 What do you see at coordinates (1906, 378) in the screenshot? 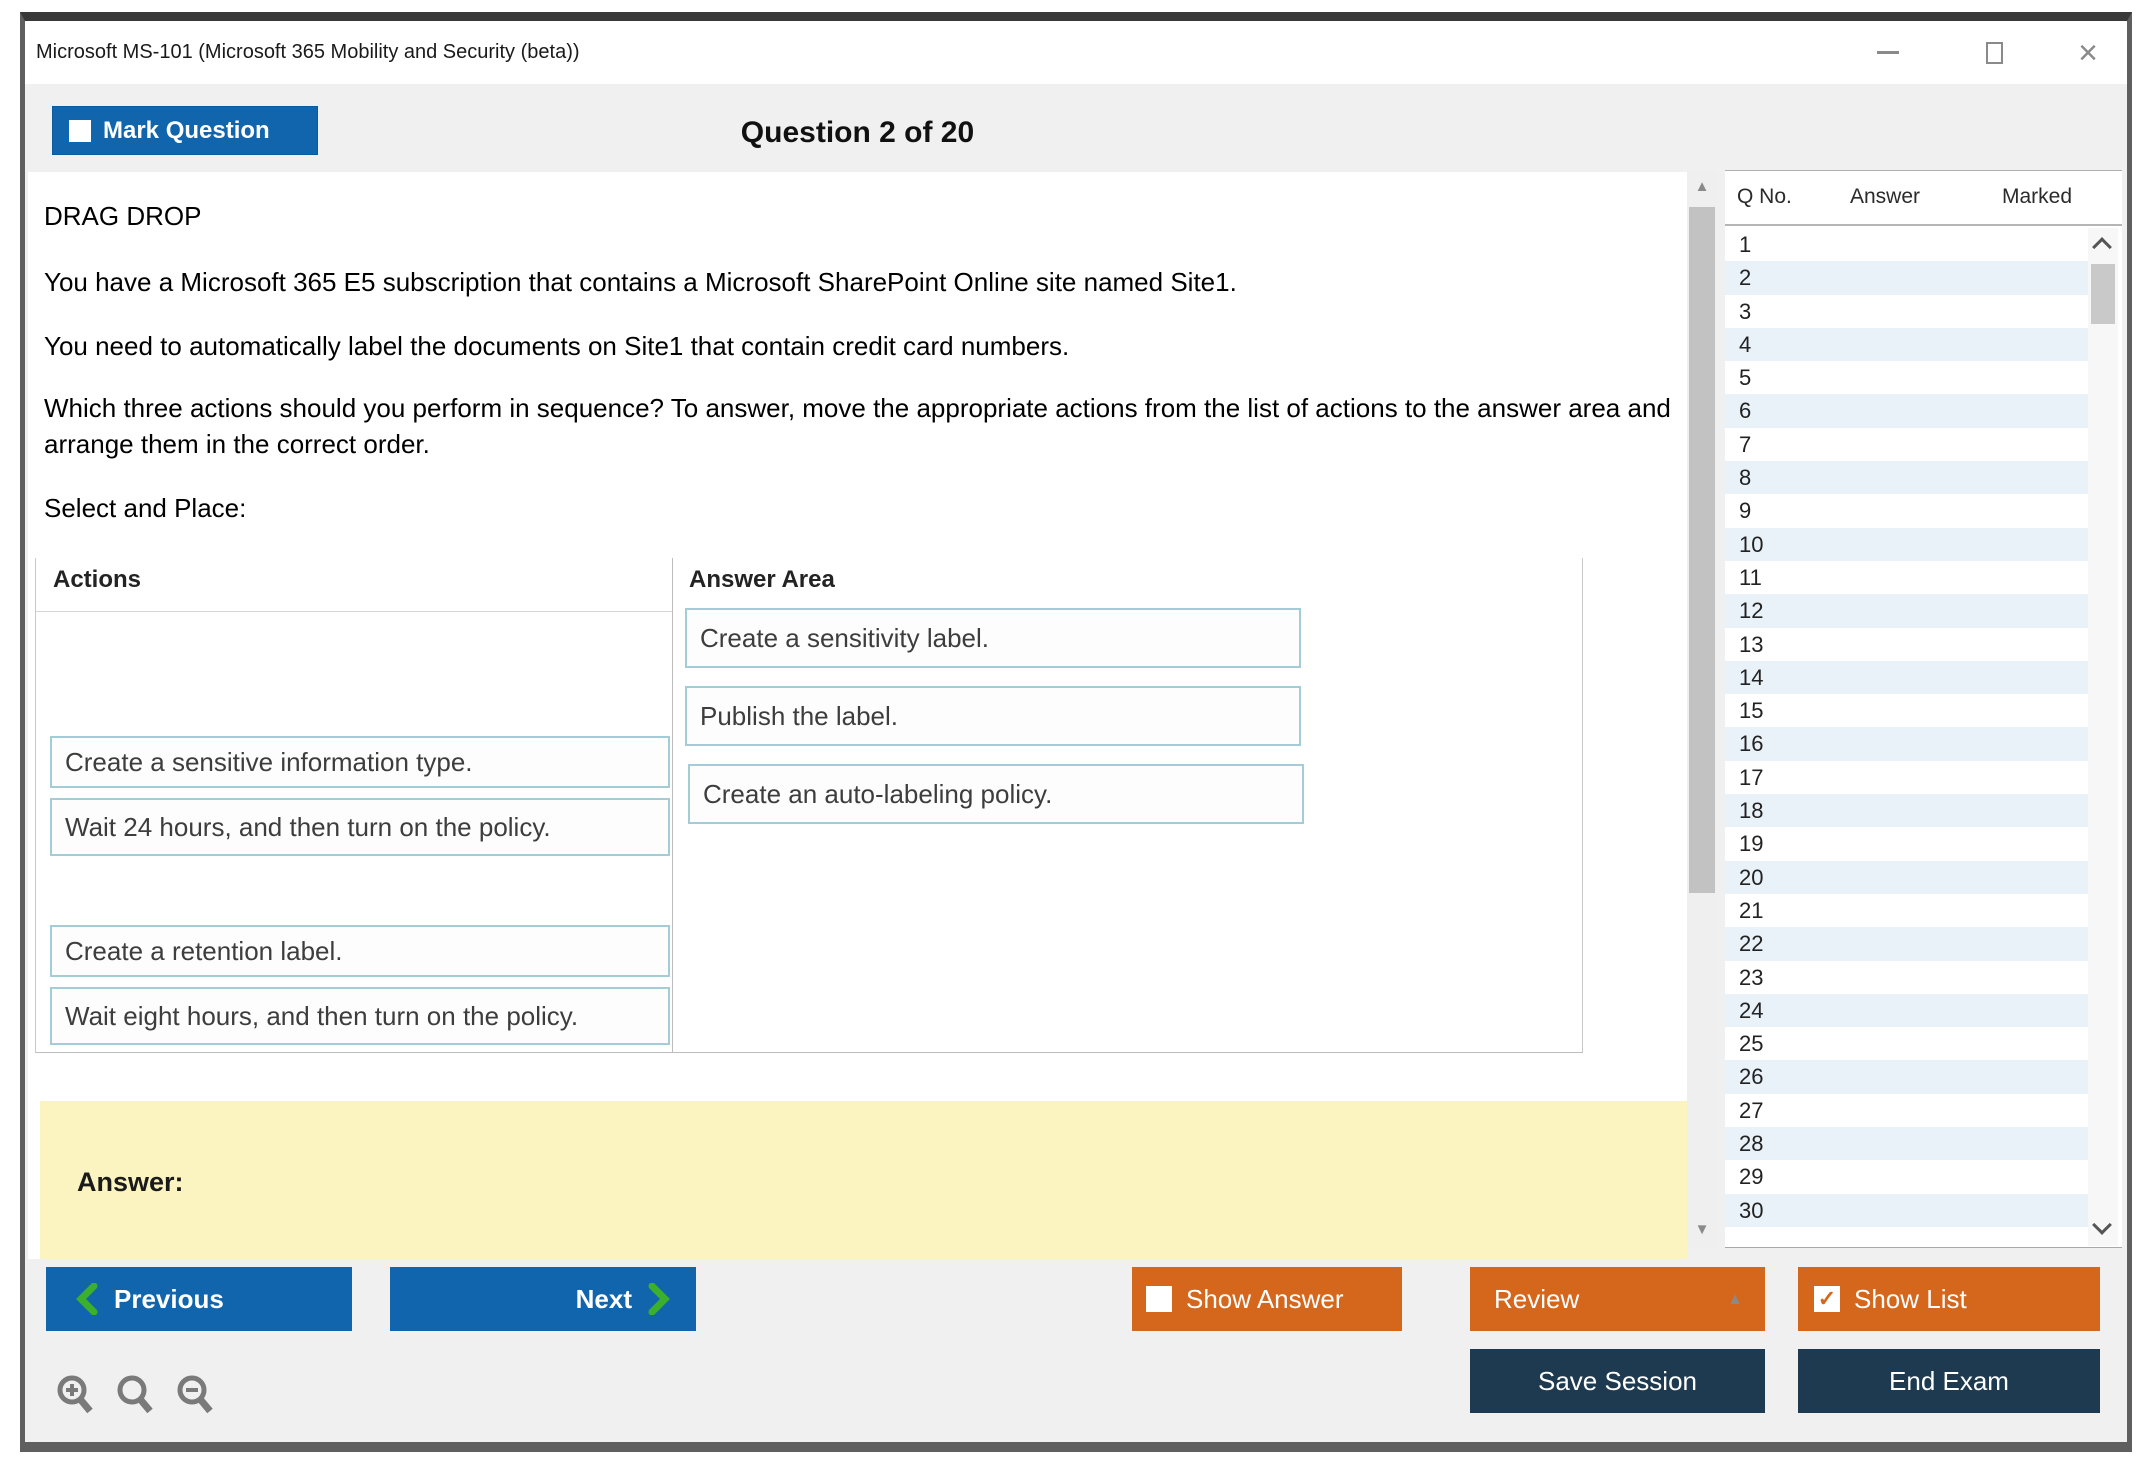
I see `question-list-row: 5` at bounding box center [1906, 378].